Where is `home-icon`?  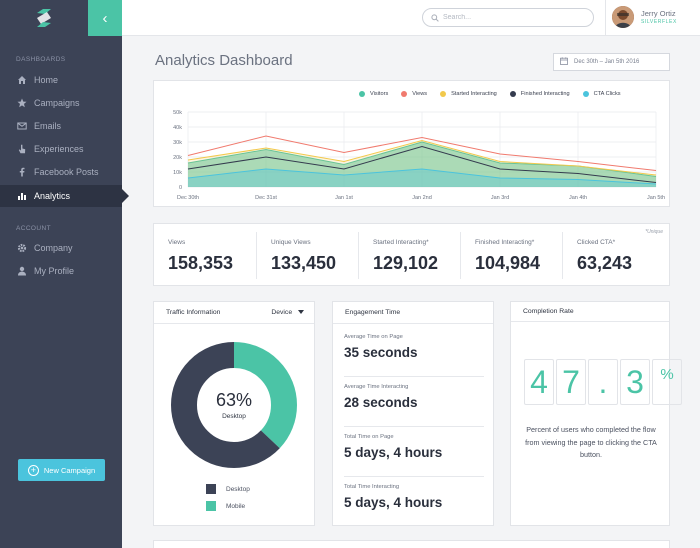 home-icon is located at coordinates (22, 80).